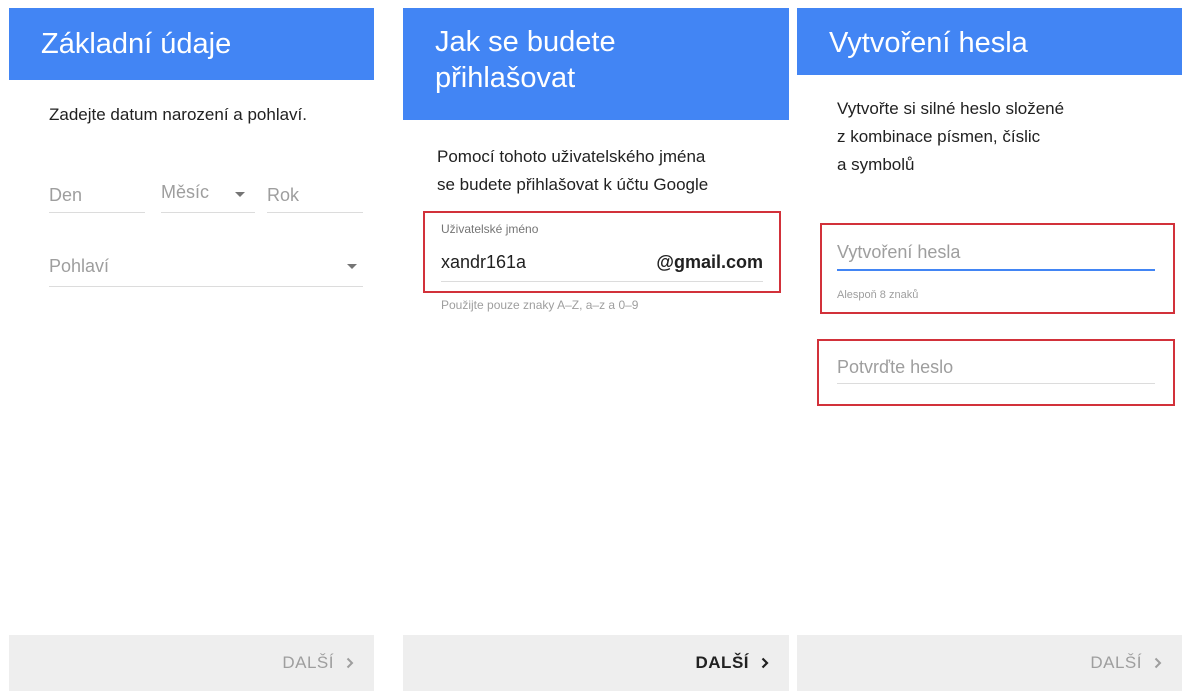  I want to click on year-underline, so click(315, 212).